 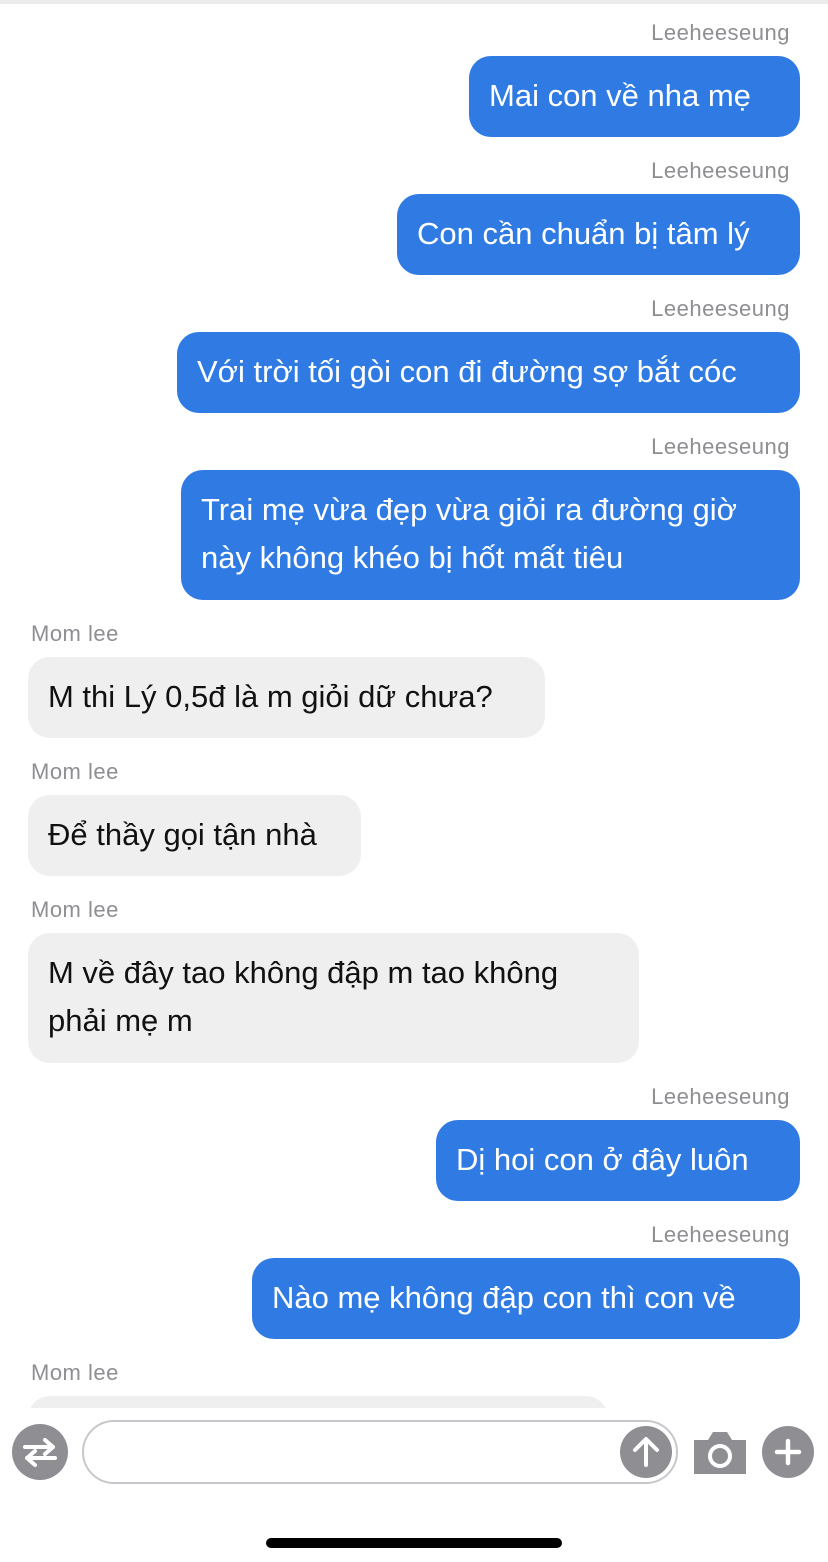 I want to click on incoming-message: M thi Lý 0,5đ là m giỏi dữ chưa?, so click(x=286, y=697).